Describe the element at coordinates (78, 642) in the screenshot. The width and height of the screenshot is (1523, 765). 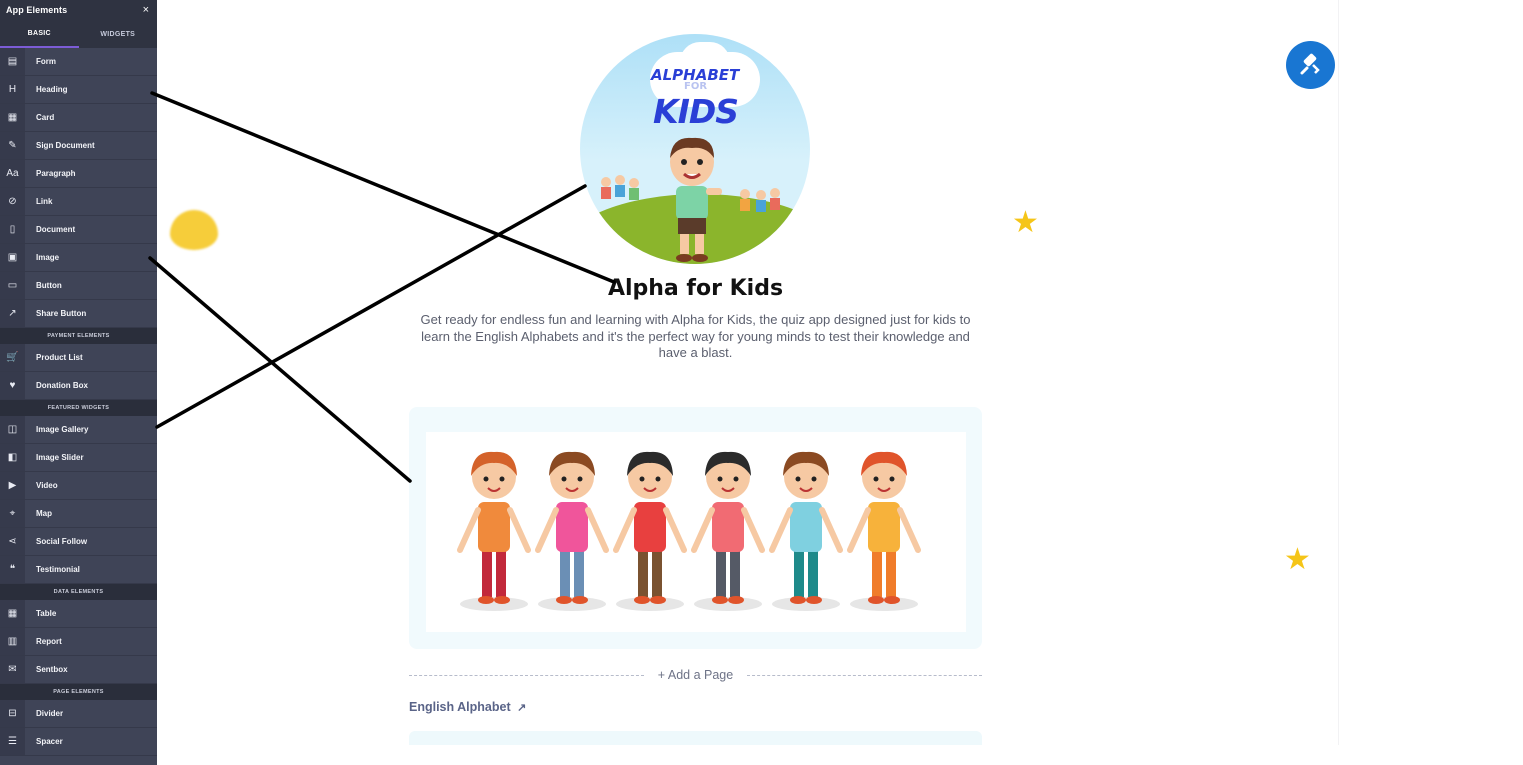
I see `sidebar-item-report: ▥ Report` at that location.